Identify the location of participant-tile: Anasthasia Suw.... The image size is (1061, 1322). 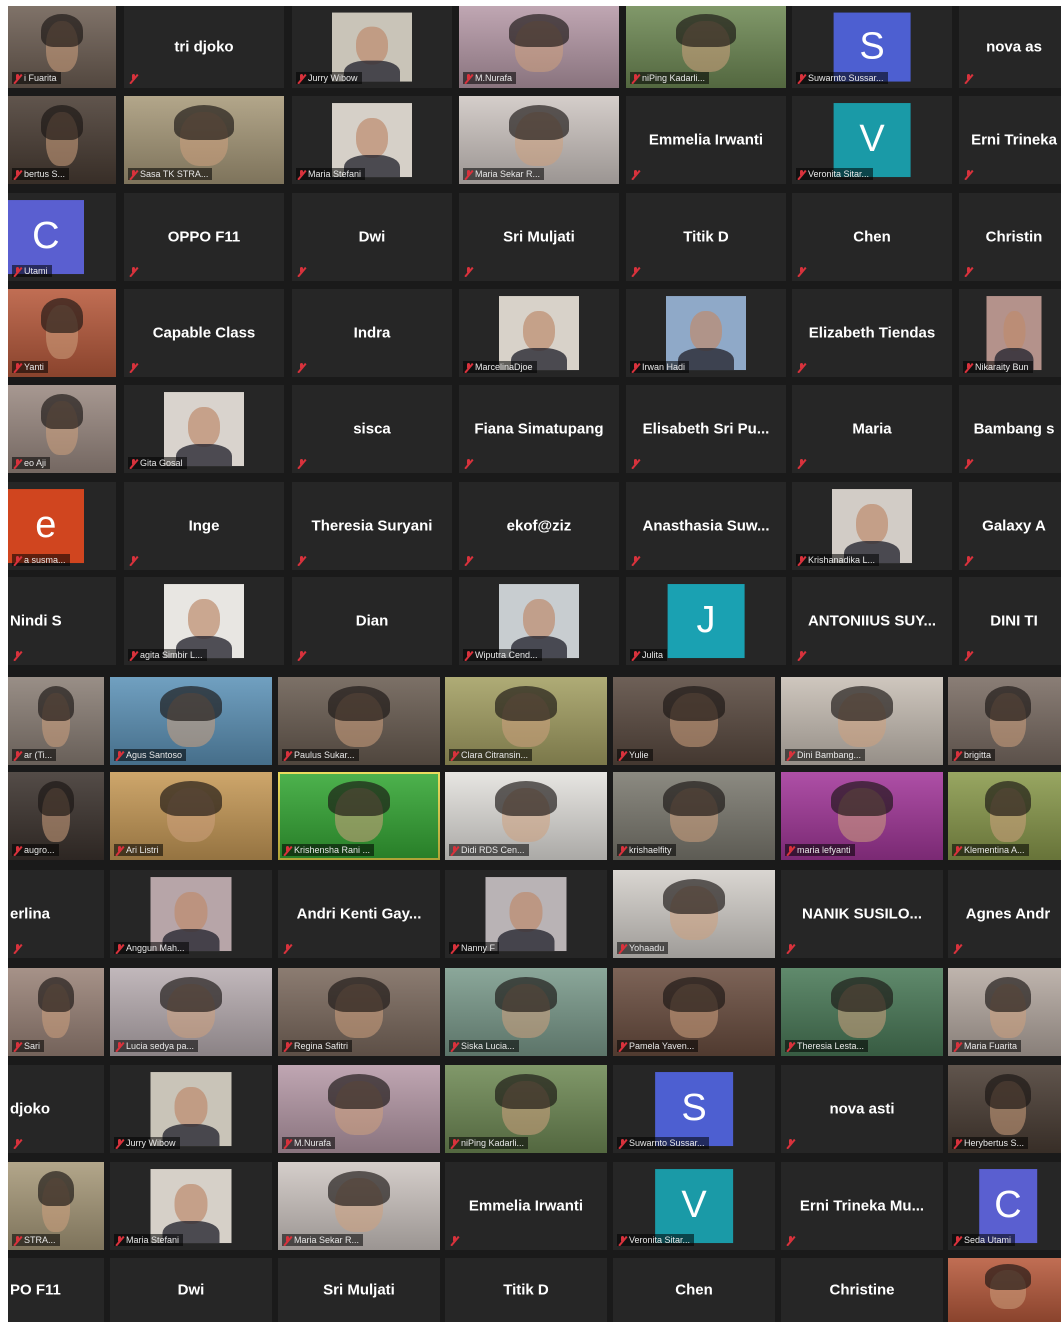
(706, 526).